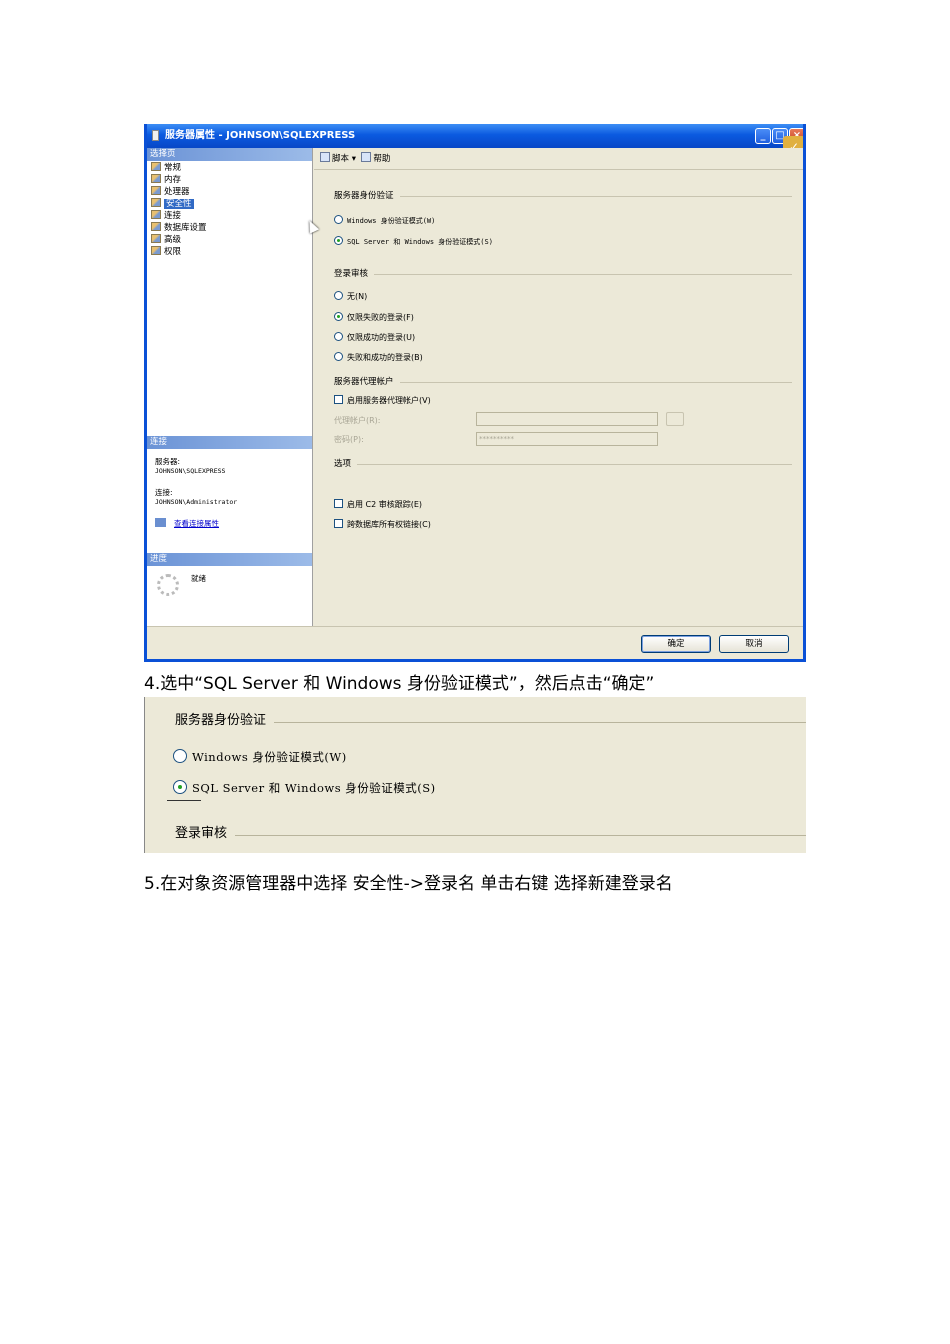 The width and height of the screenshot is (950, 1344). Describe the element at coordinates (229, 154) in the screenshot. I see `select-page-header: 选择页` at that location.